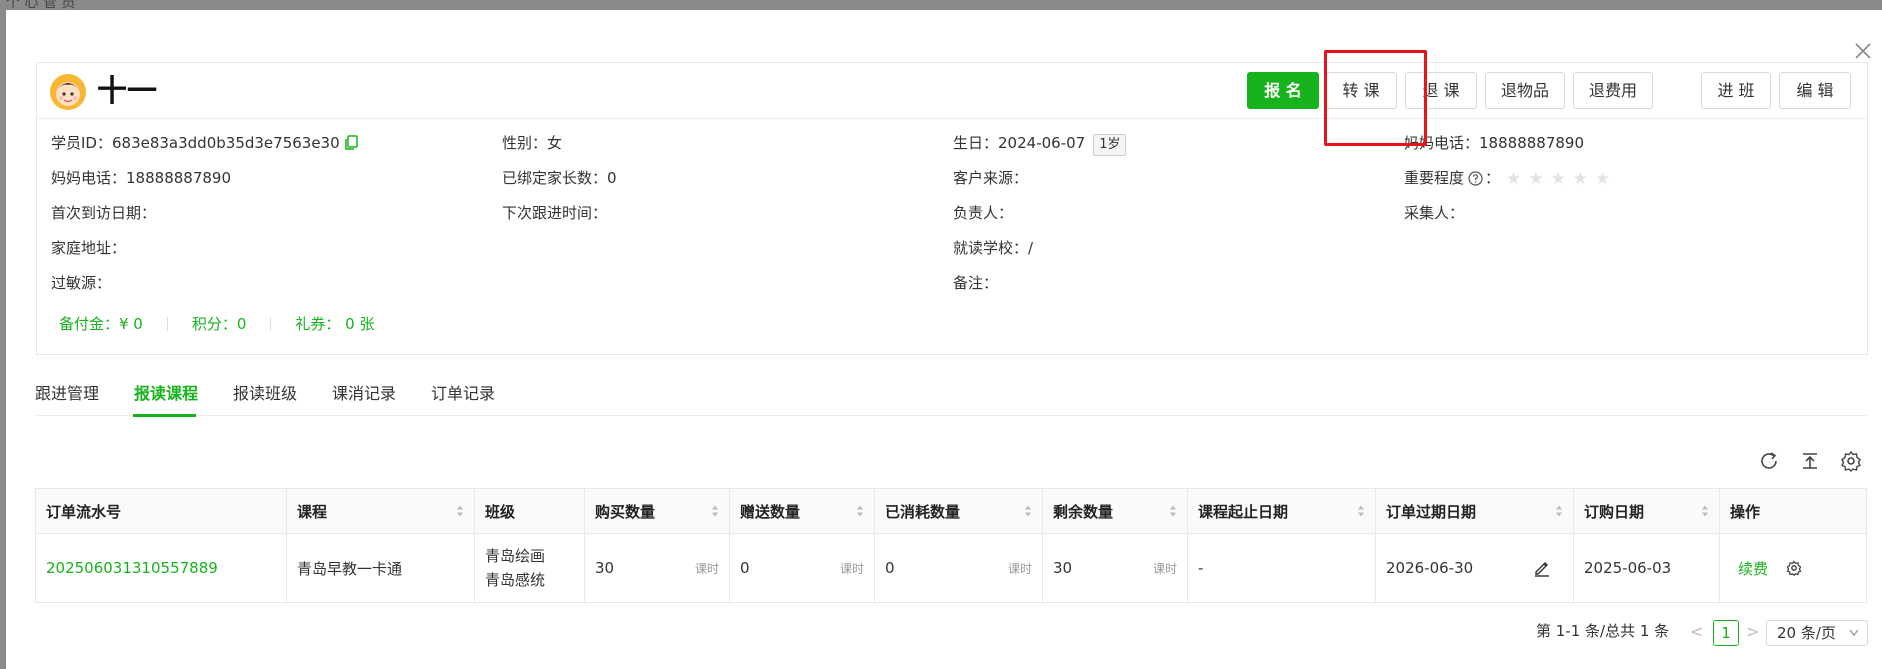 The height and width of the screenshot is (669, 1882). Describe the element at coordinates (530, 568) in the screenshot. I see `cell-class: 青岛绘画 青岛感统` at that location.